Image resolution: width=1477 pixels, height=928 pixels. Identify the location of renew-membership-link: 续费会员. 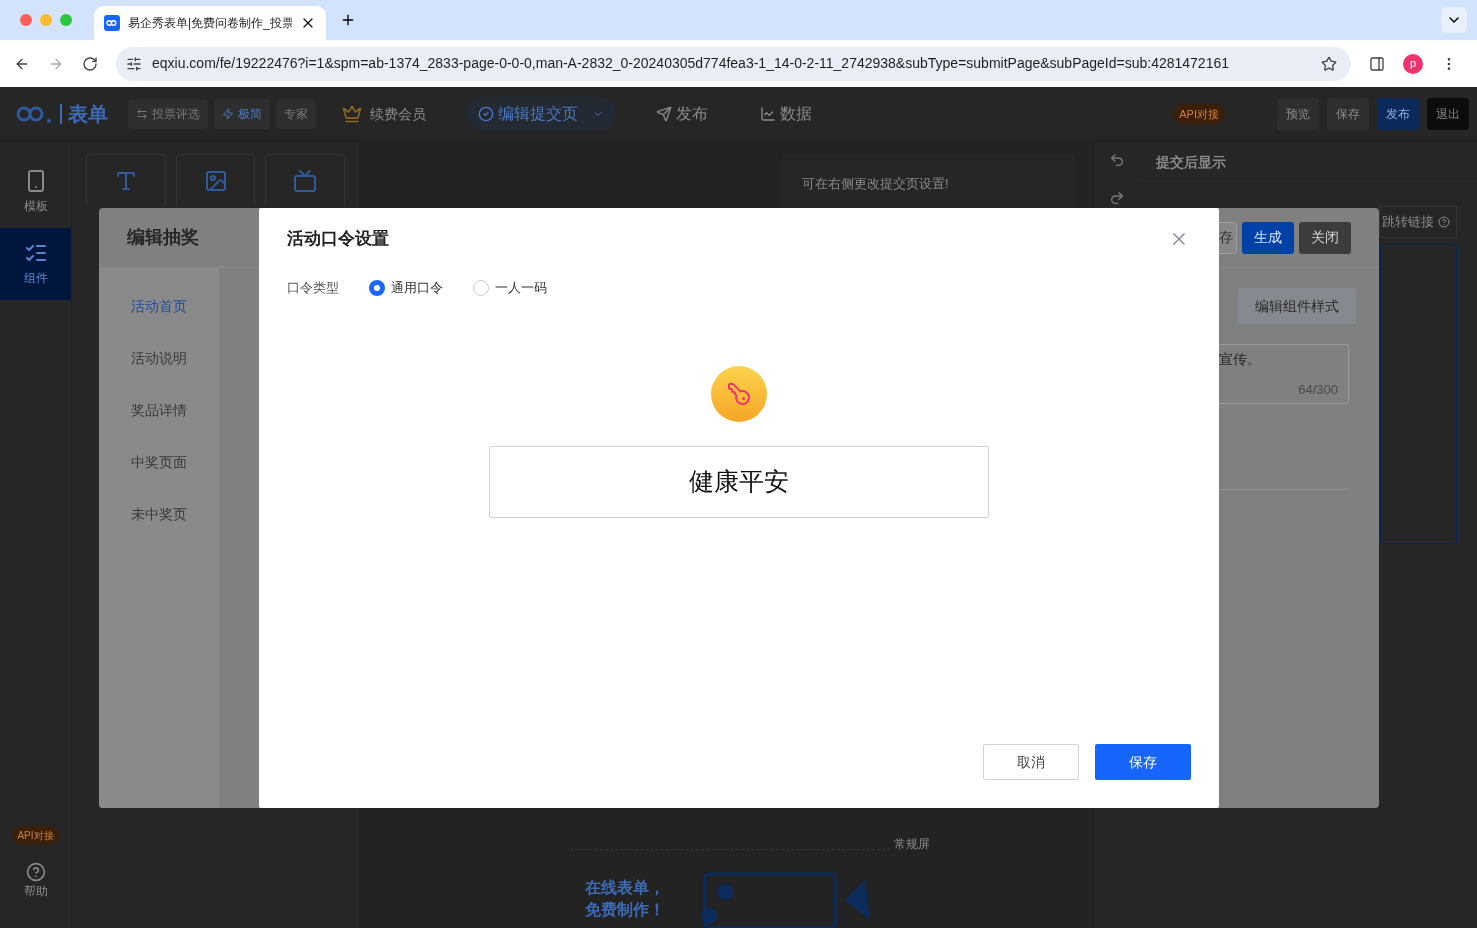
(398, 114).